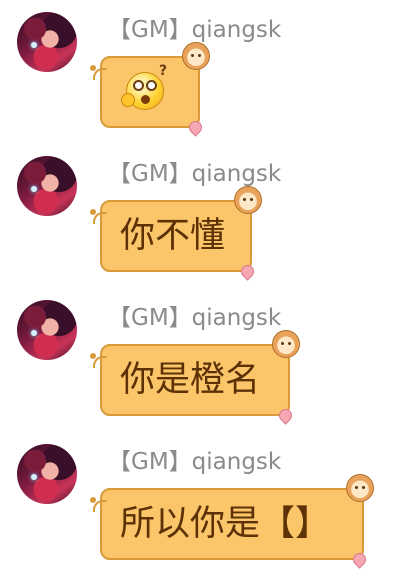 The image size is (415, 584). What do you see at coordinates (190, 380) in the screenshot?
I see `message-text: 你是橙名` at bounding box center [190, 380].